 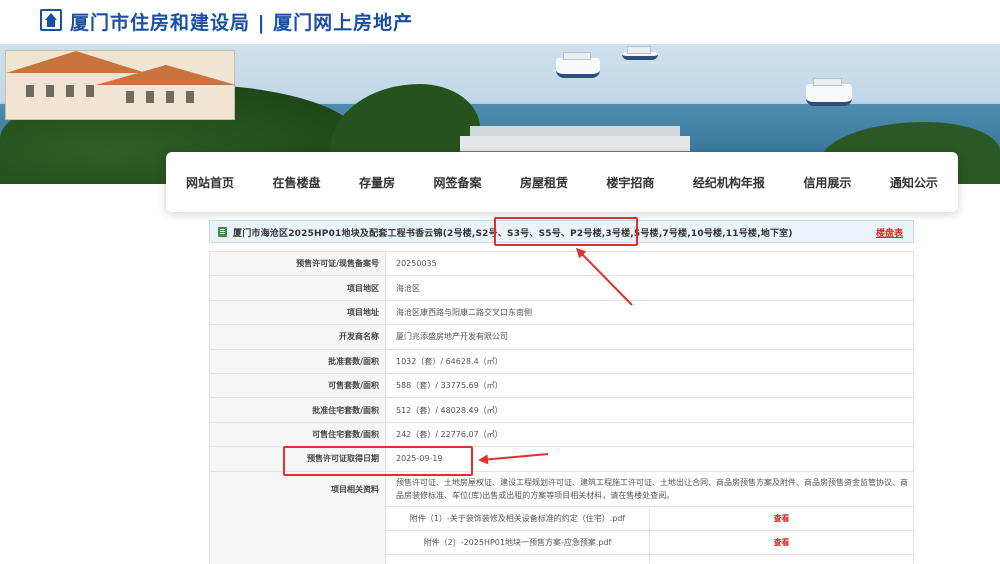 I want to click on table-row: 预售许可证/现售备案号 20250035, so click(x=561, y=263).